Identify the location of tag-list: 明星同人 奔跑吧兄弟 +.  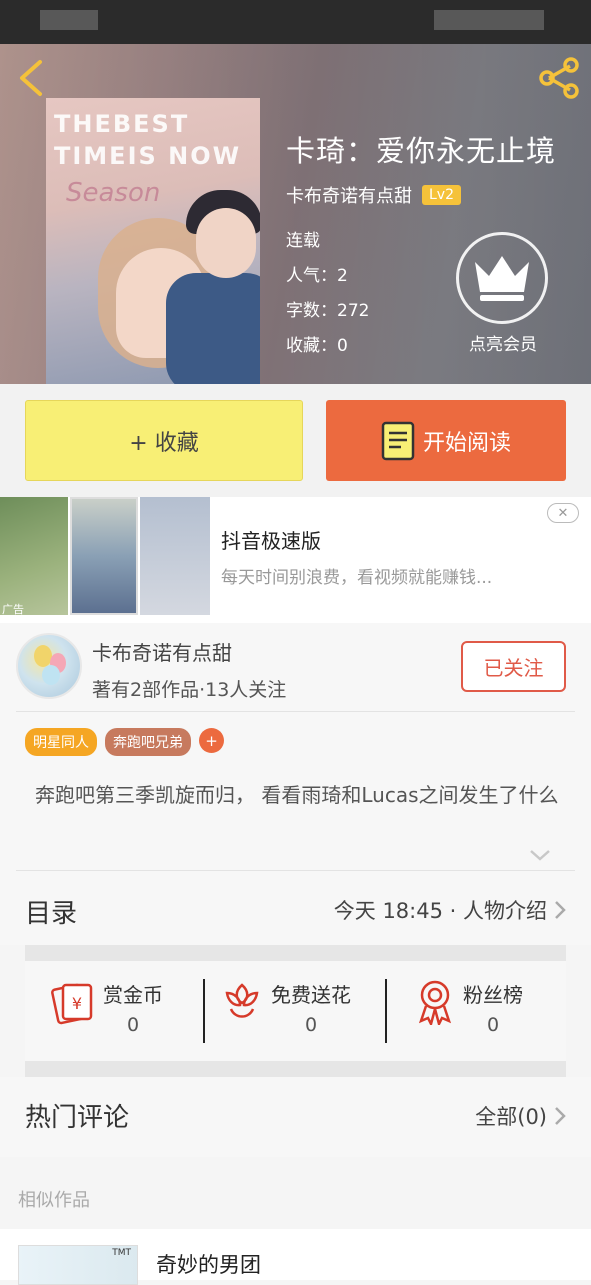
(124, 742).